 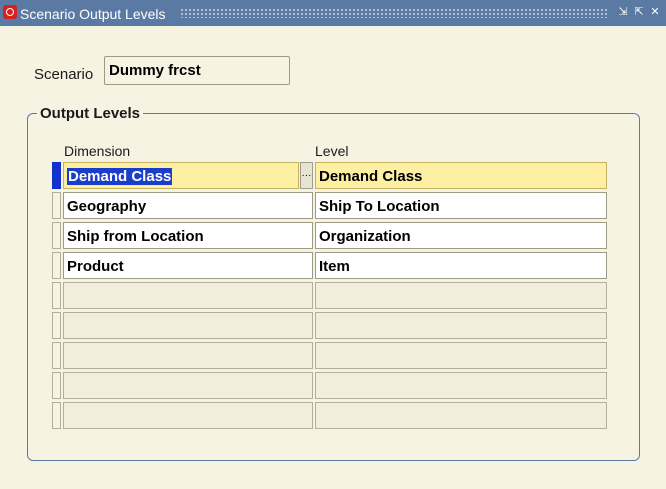 What do you see at coordinates (461, 265) in the screenshot?
I see `level-cell: Item` at bounding box center [461, 265].